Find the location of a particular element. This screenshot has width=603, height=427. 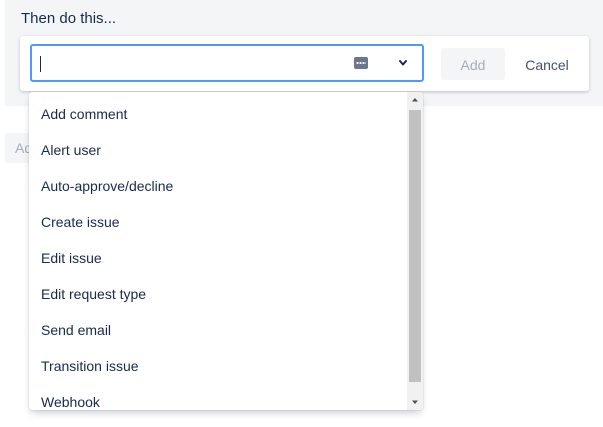

option-webhook: Webhook is located at coordinates (218, 397).